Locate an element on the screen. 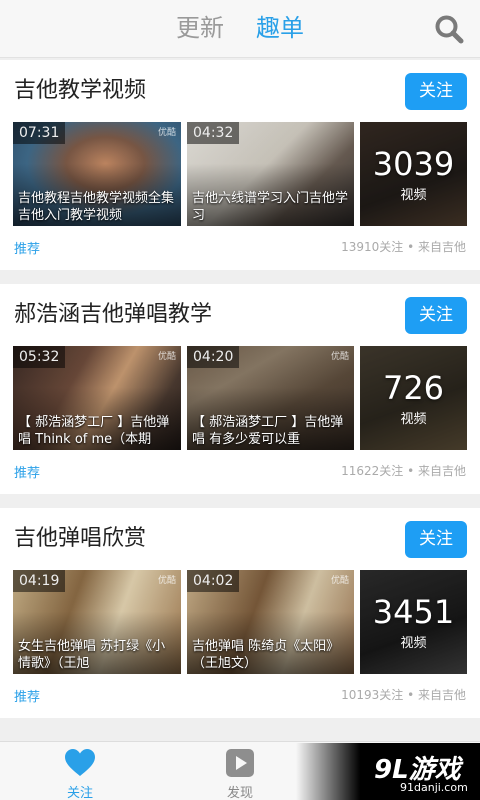  video-count: 726 is located at coordinates (413, 388).